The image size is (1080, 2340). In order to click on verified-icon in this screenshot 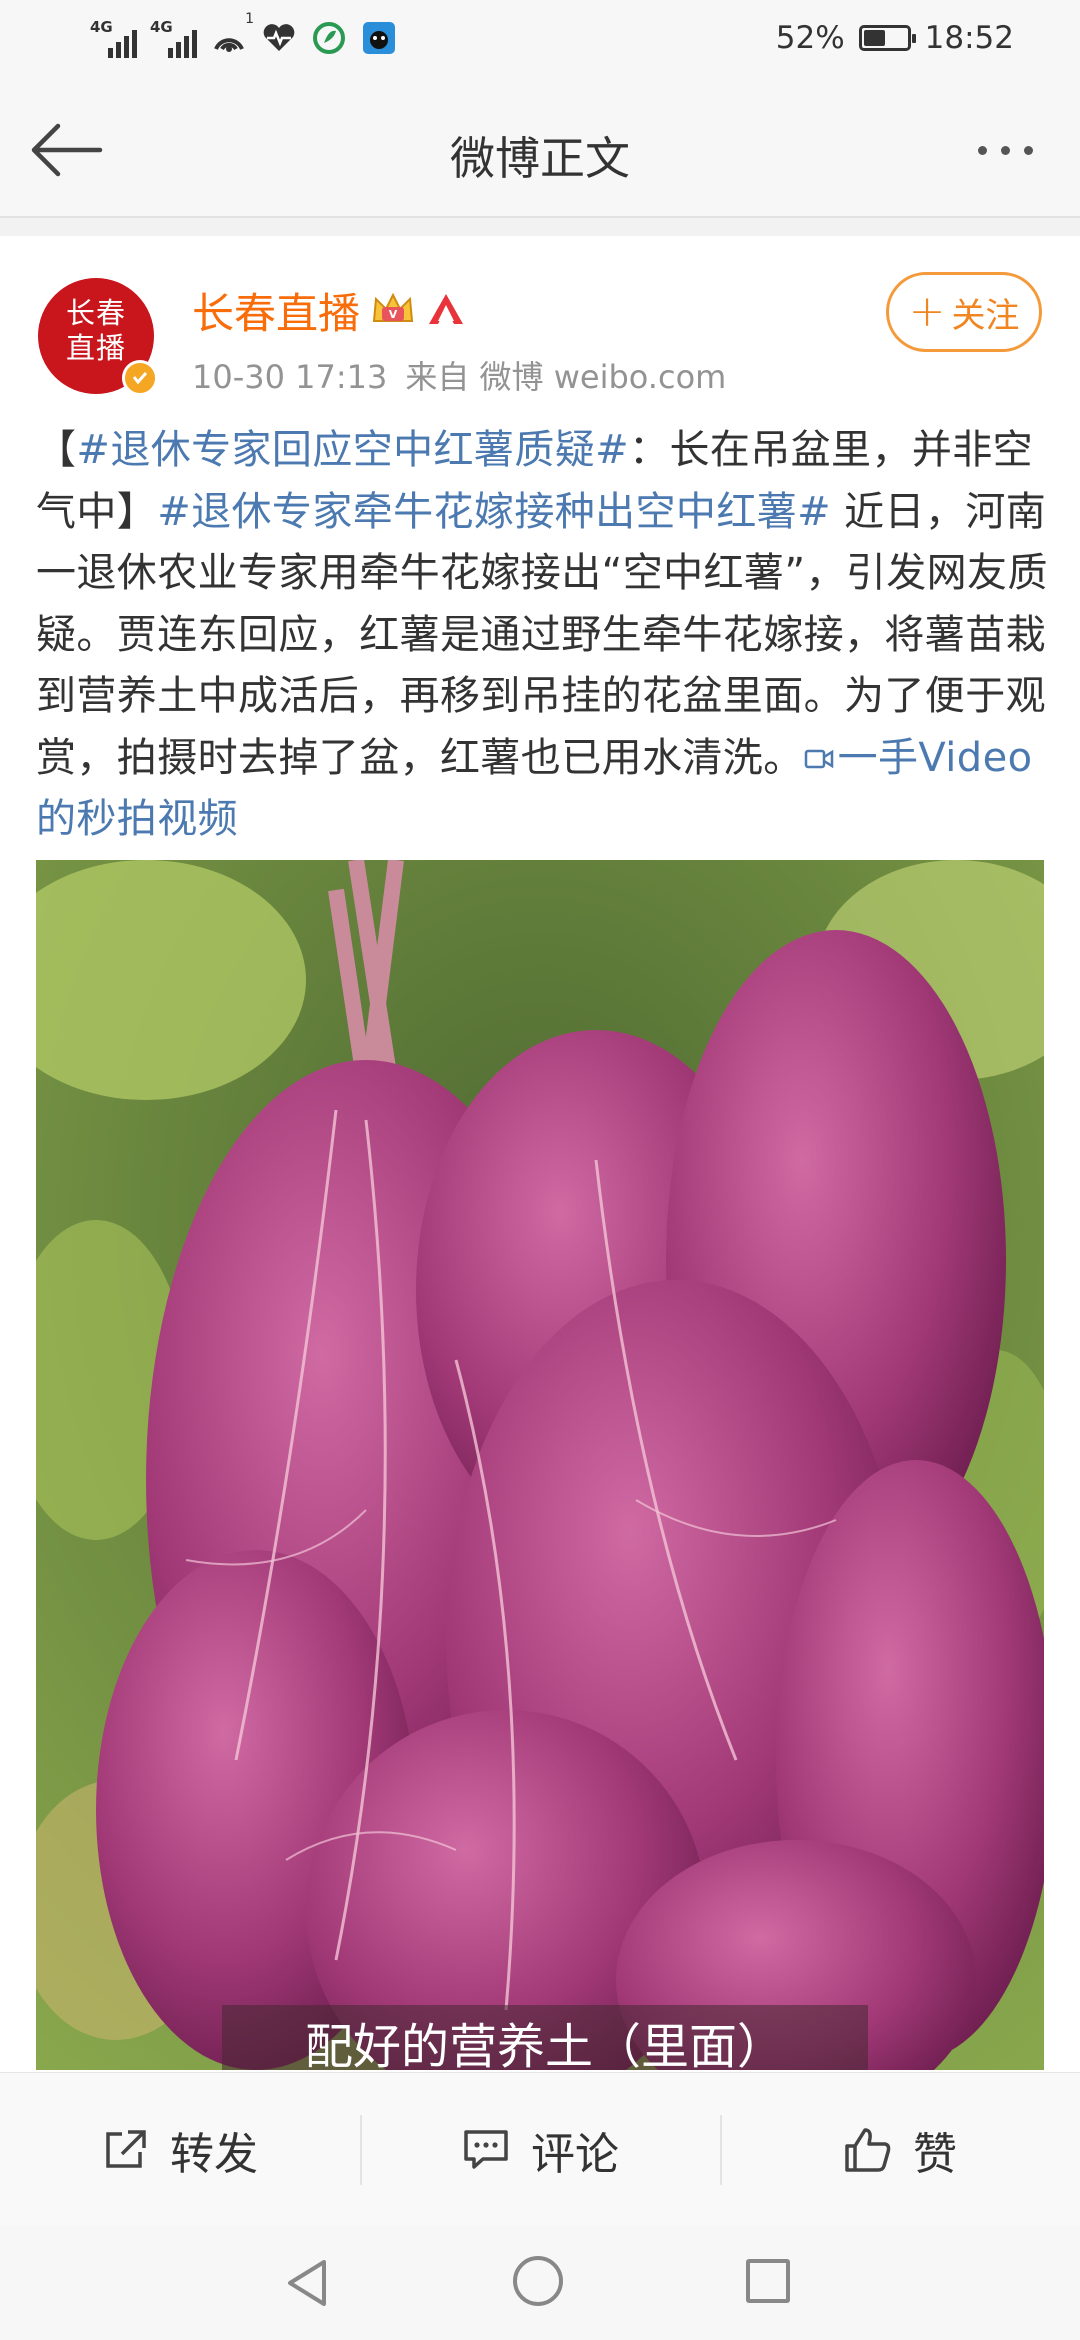, I will do `click(140, 378)`.